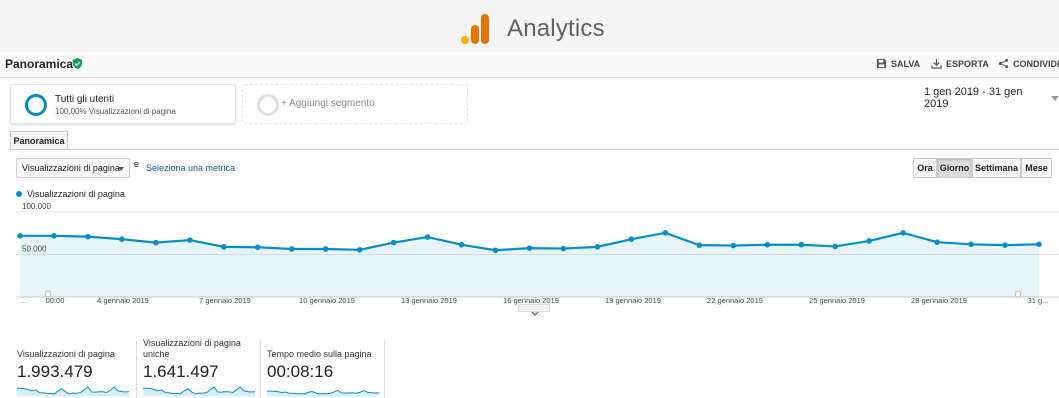 This screenshot has width=1059, height=398. What do you see at coordinates (76, 194) in the screenshot?
I see `legend-series-label: Visualizzazioni di pagina` at bounding box center [76, 194].